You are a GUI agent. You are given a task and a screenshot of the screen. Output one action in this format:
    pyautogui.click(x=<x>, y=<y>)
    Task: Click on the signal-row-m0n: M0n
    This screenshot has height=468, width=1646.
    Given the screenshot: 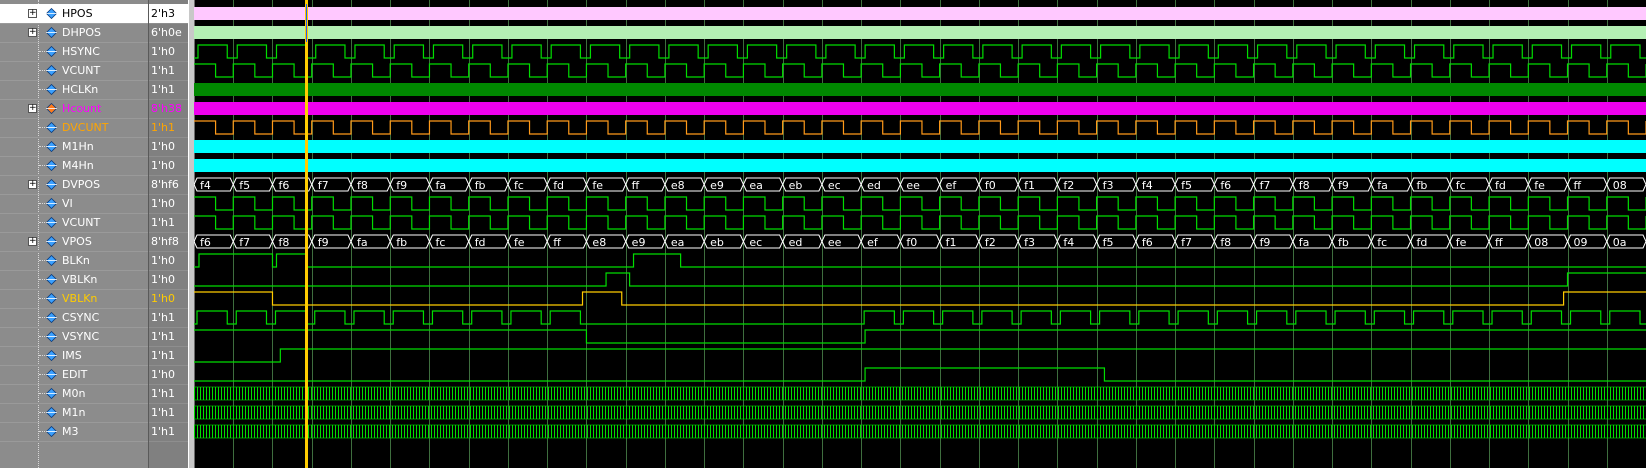 What is the action you would take?
    pyautogui.click(x=74, y=394)
    